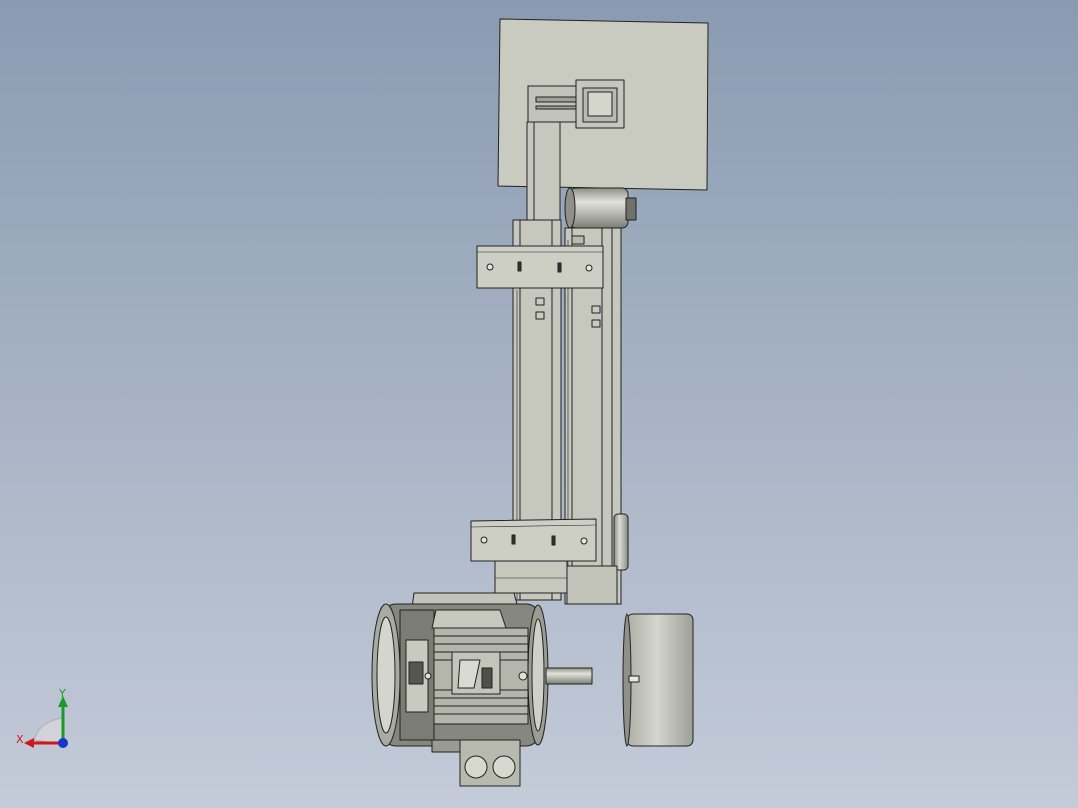  I want to click on electric-motor, so click(460, 675).